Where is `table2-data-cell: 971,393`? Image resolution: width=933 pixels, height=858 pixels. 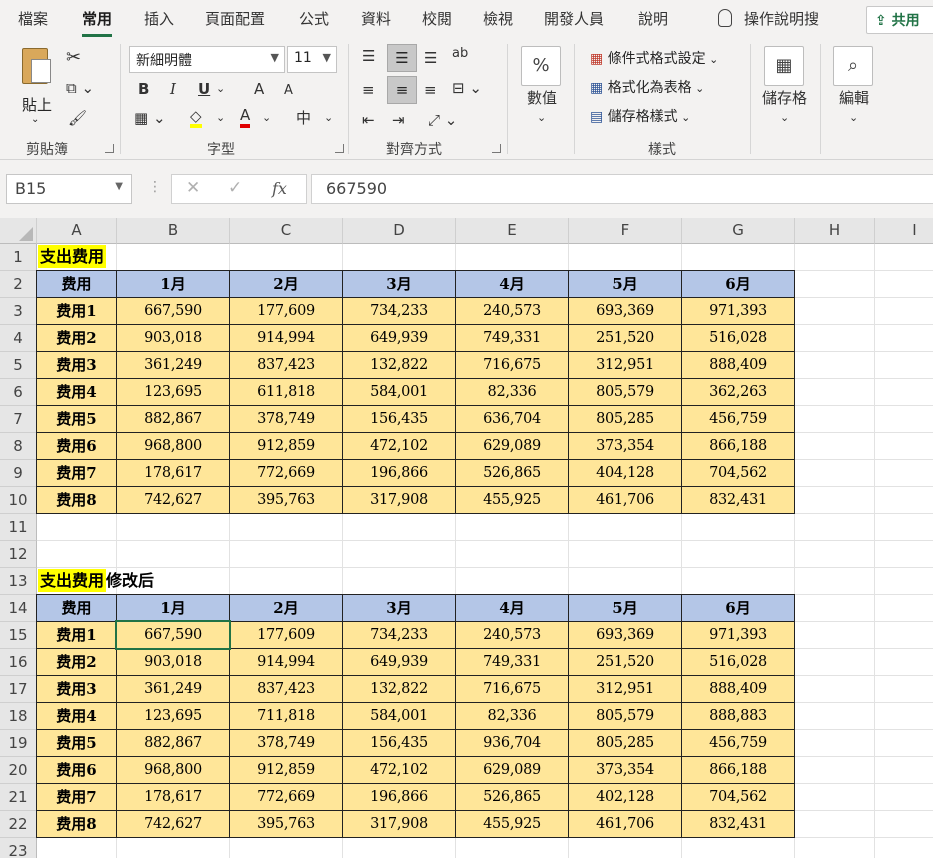 table2-data-cell: 971,393 is located at coordinates (738, 635).